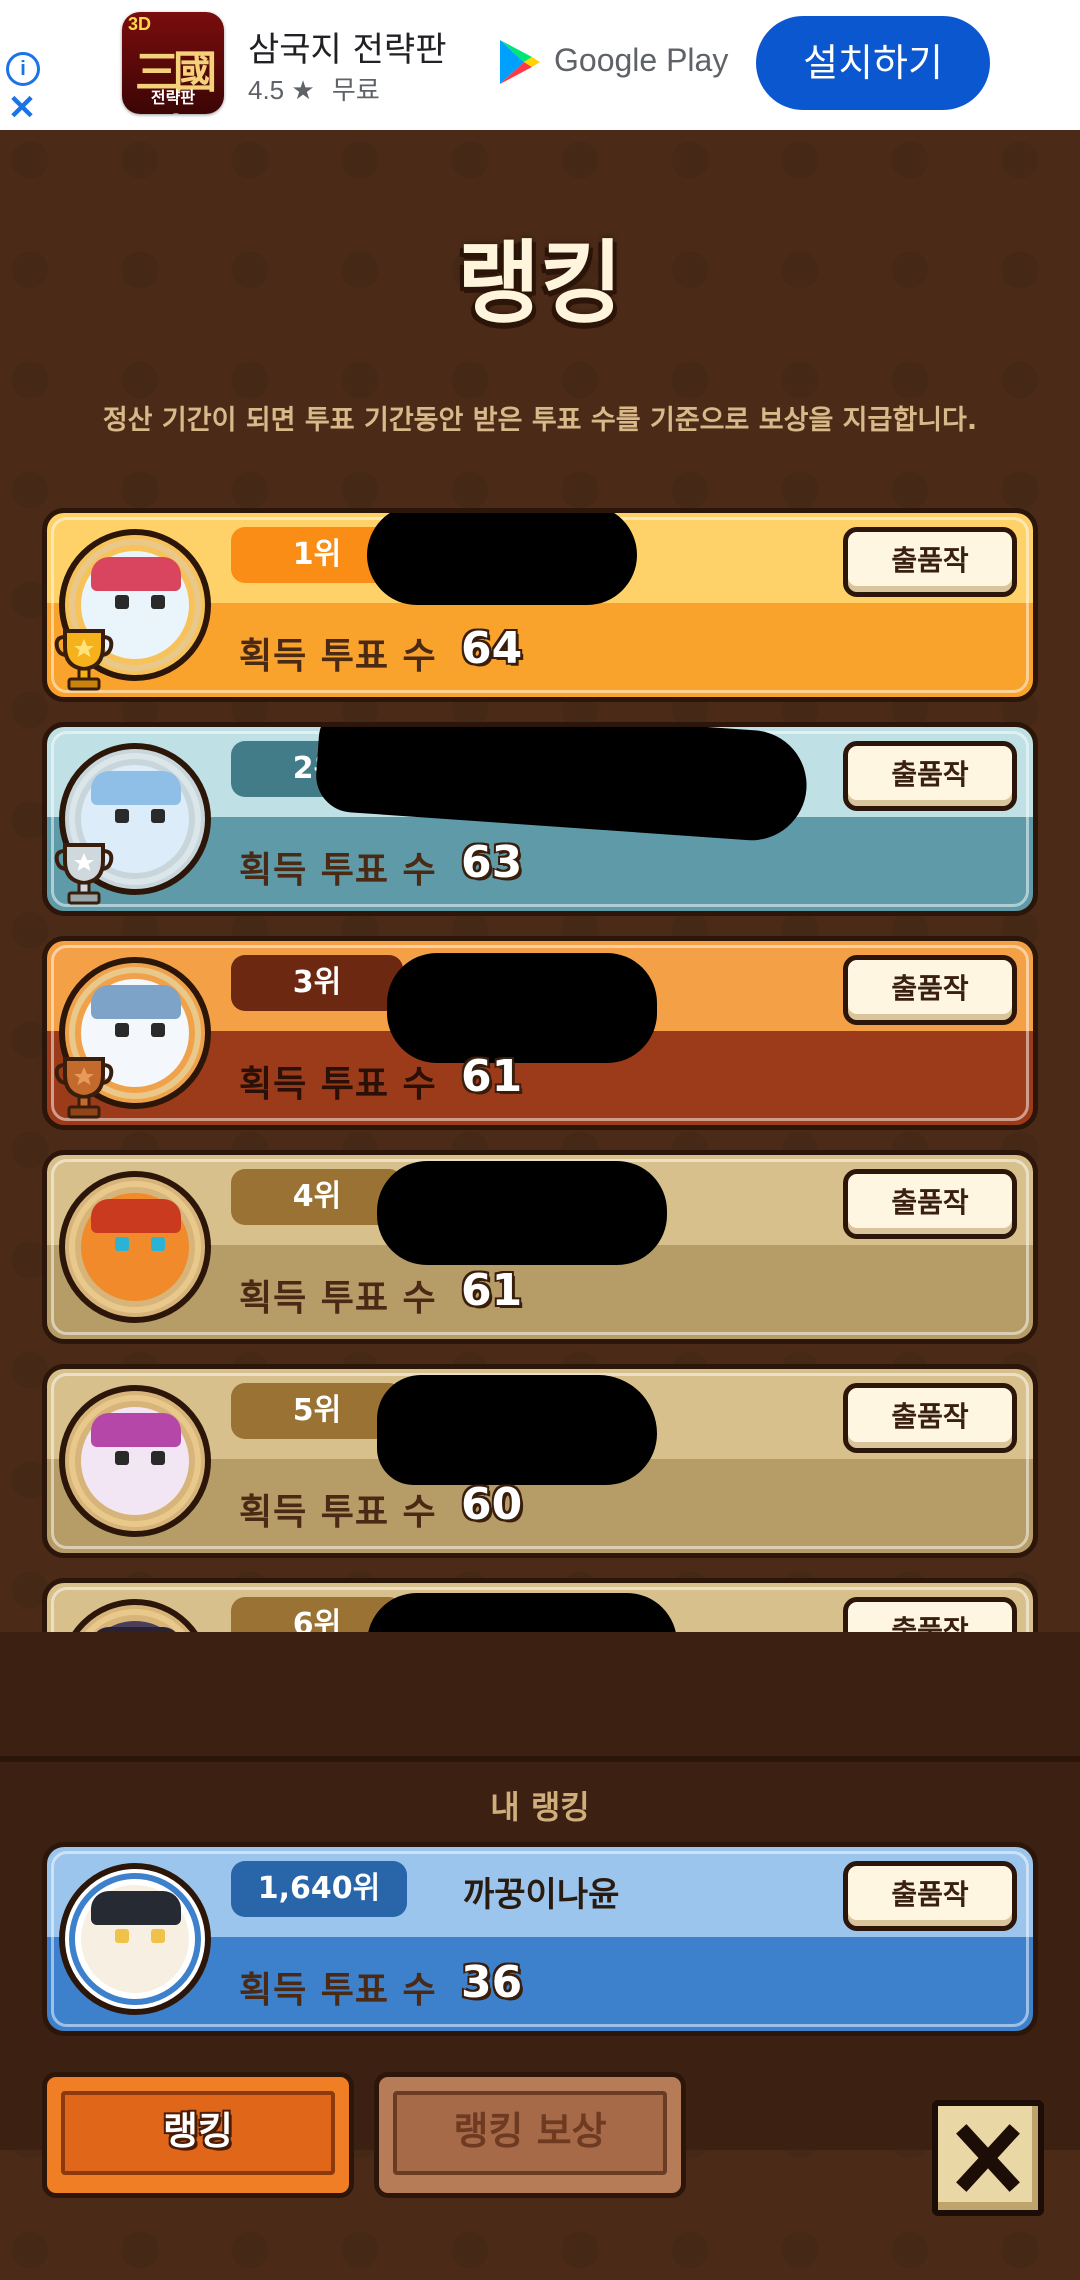  I want to click on ad-price: 무료, so click(355, 90).